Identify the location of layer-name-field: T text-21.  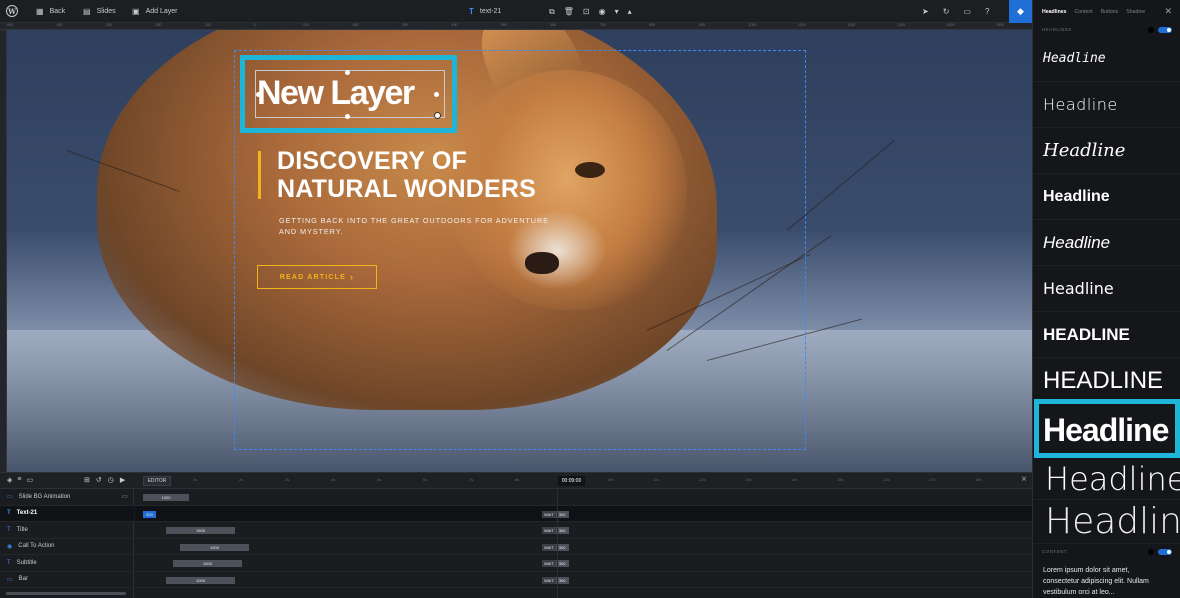
(485, 11).